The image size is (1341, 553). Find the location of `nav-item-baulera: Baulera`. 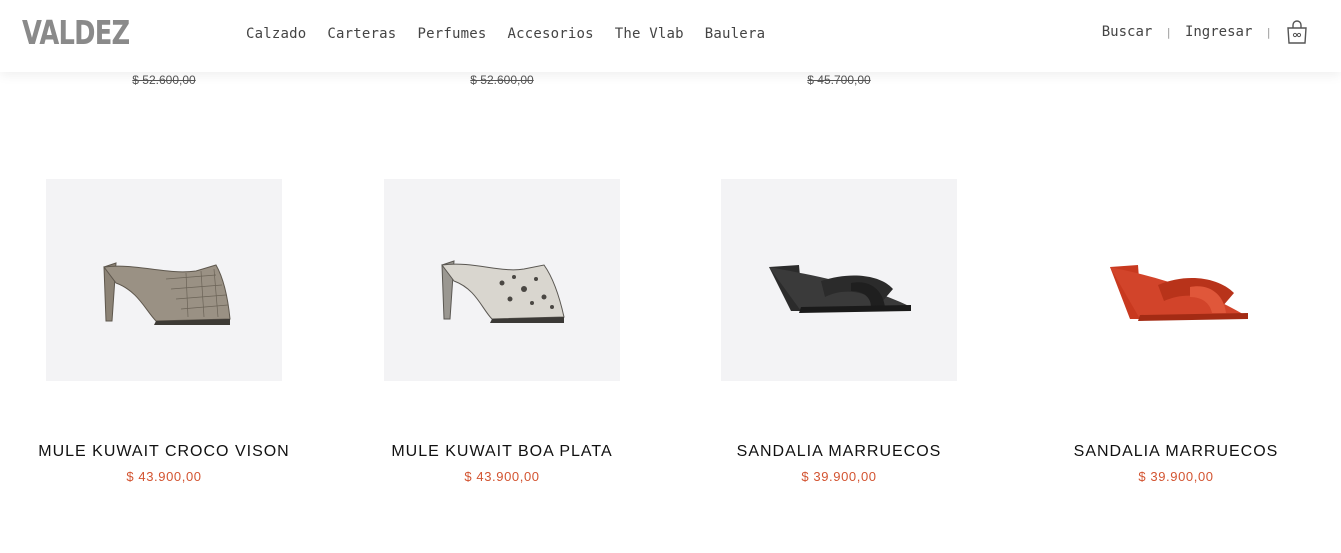

nav-item-baulera: Baulera is located at coordinates (735, 34).